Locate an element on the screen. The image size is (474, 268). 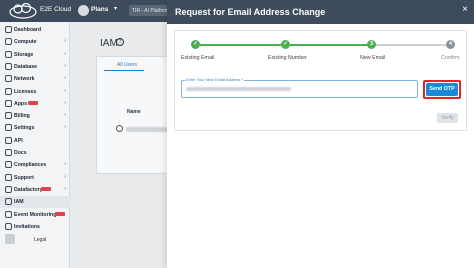
apps-icon is located at coordinates (8, 103).